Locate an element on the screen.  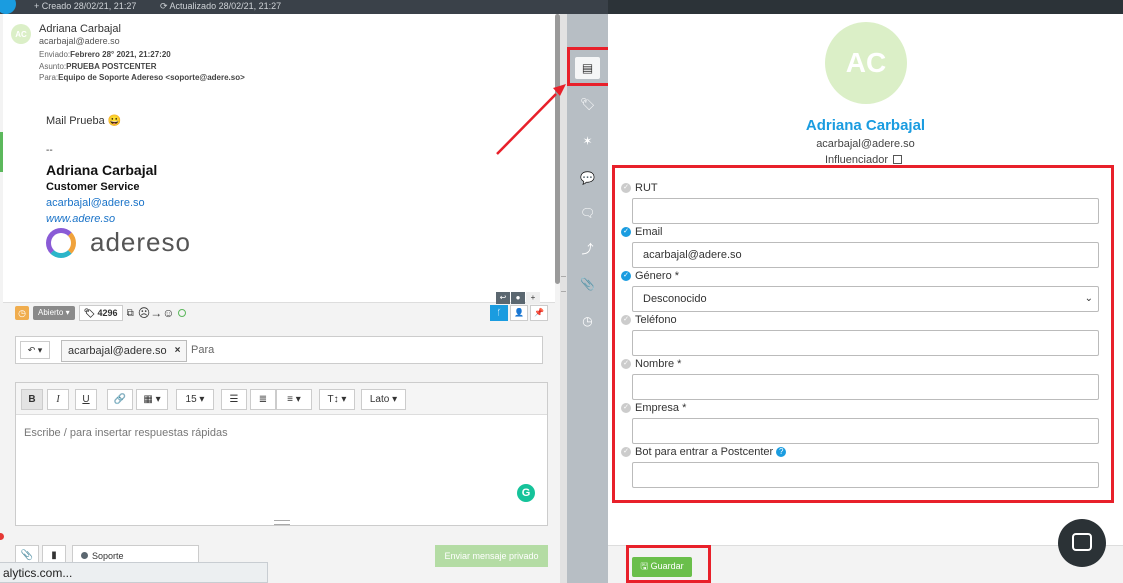
email-label: ✓ Email is located at coordinates (642, 232).